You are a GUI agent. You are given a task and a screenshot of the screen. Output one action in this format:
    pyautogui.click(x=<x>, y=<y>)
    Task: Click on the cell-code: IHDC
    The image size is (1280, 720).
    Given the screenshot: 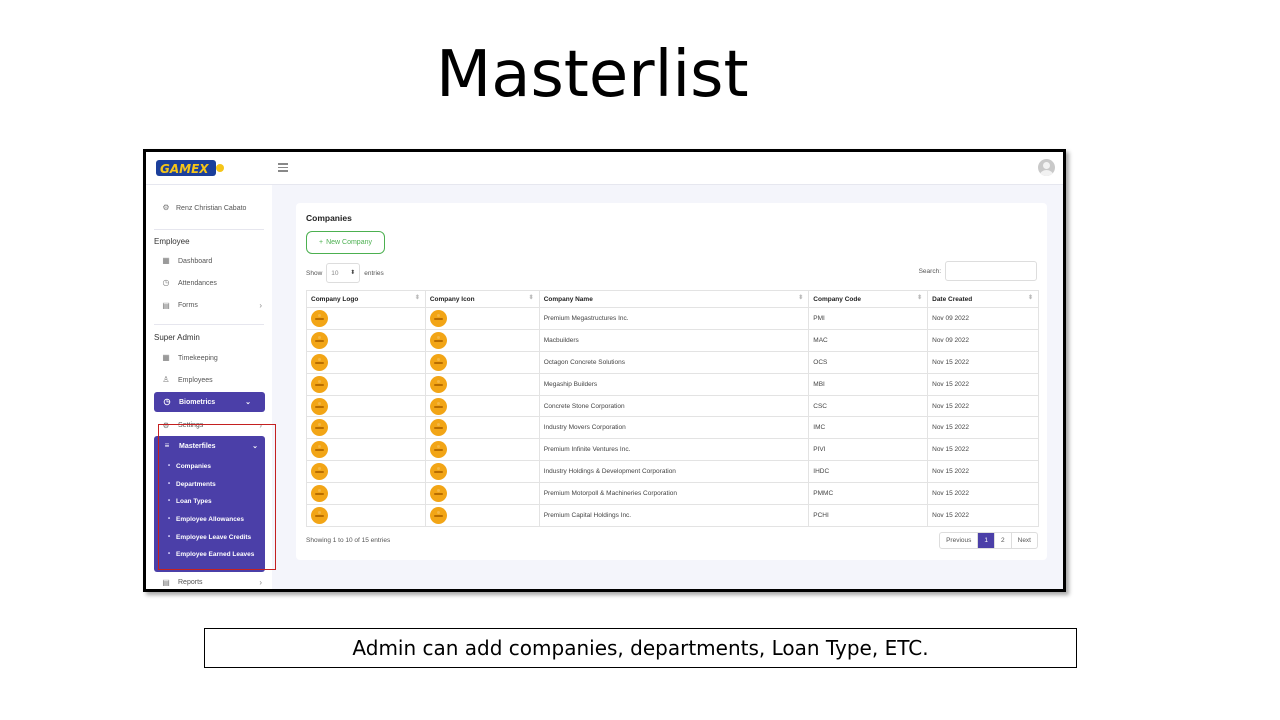 What is the action you would take?
    pyautogui.click(x=868, y=472)
    